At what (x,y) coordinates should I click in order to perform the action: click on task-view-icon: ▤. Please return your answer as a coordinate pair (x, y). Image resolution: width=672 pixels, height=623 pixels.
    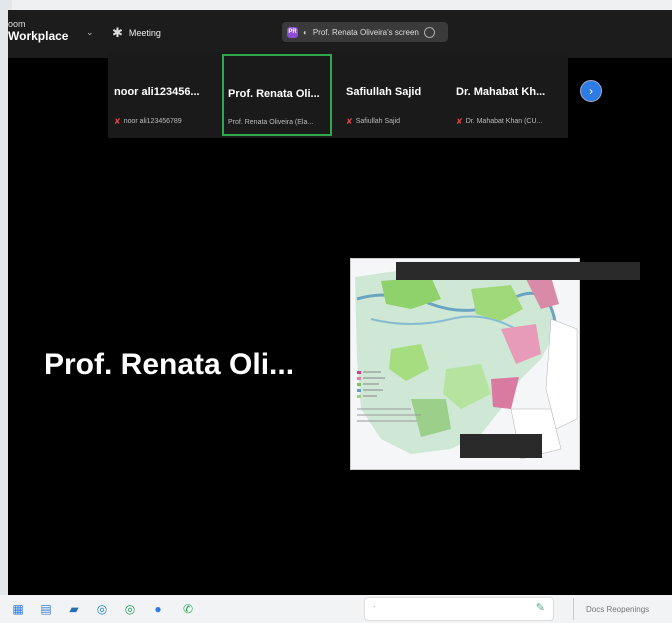
    Looking at the image, I should click on (46, 609).